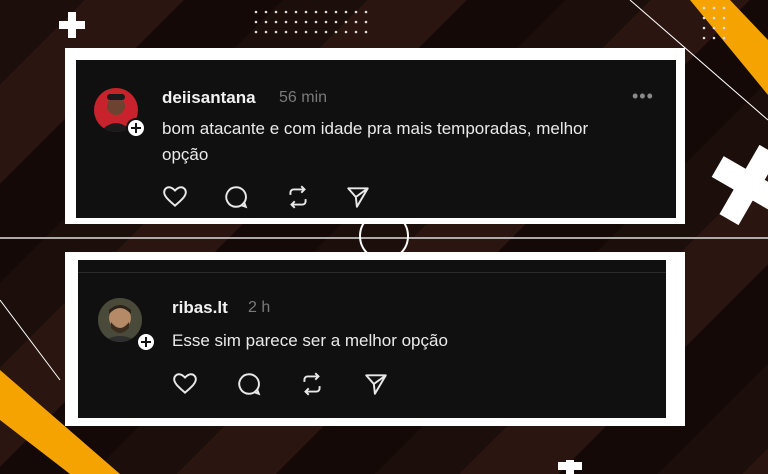 This screenshot has height=474, width=768. What do you see at coordinates (209, 98) in the screenshot?
I see `username: deiisantana` at bounding box center [209, 98].